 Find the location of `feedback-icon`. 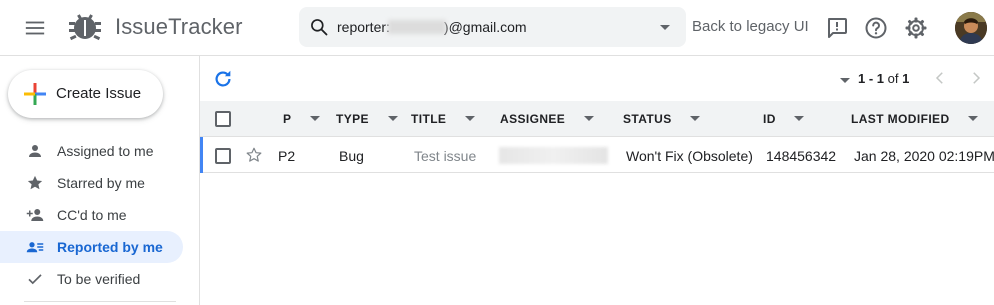

feedback-icon is located at coordinates (837, 28).